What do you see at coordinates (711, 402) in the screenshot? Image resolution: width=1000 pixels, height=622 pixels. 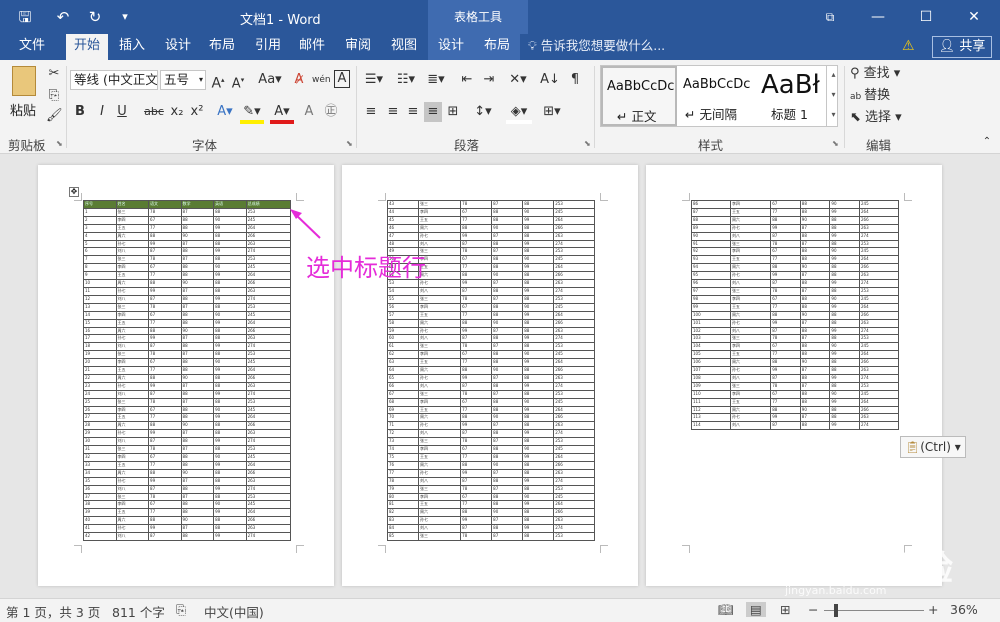 I see `table-cell: 111` at bounding box center [711, 402].